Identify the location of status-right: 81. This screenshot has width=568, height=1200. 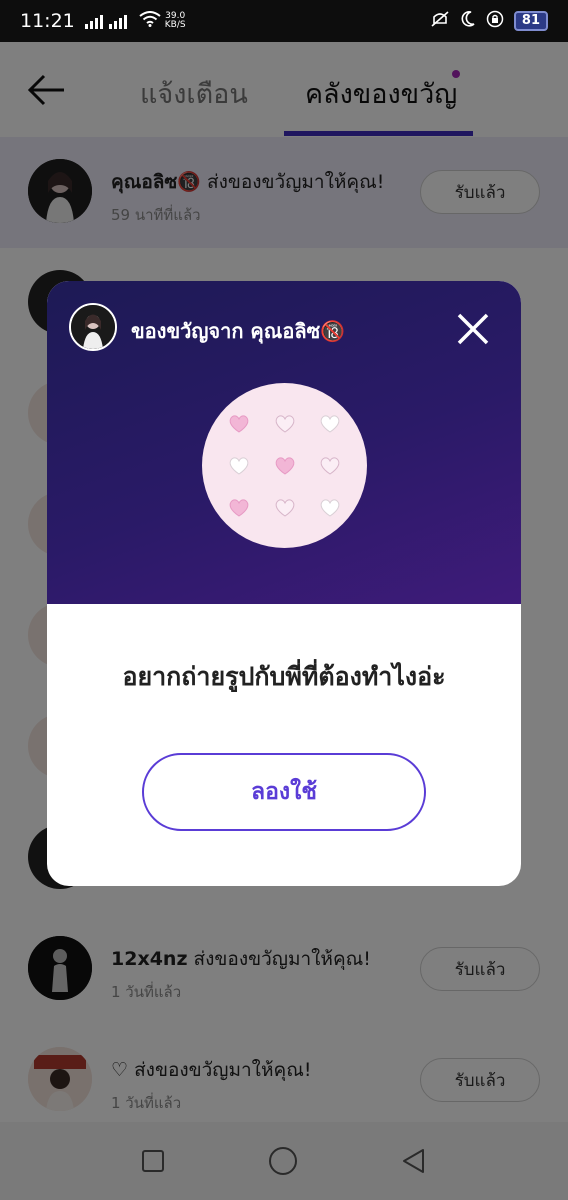
(489, 21).